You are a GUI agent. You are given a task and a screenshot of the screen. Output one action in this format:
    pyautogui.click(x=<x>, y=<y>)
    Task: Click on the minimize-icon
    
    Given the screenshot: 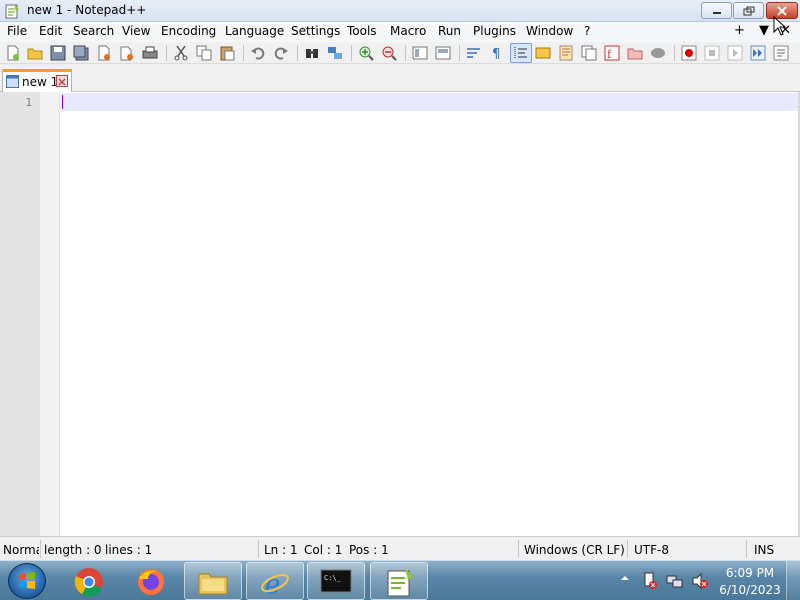 What is the action you would take?
    pyautogui.click(x=716, y=13)
    